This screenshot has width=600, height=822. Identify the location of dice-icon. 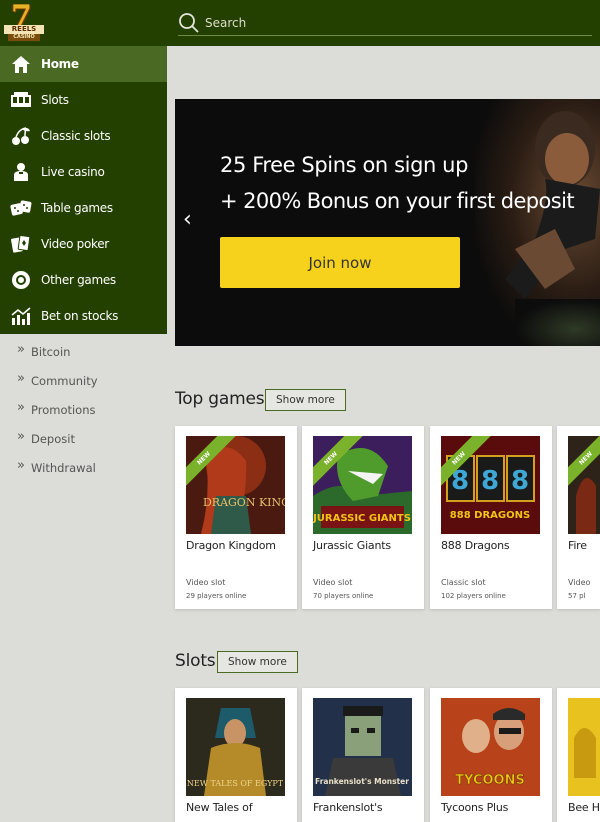
(21, 208).